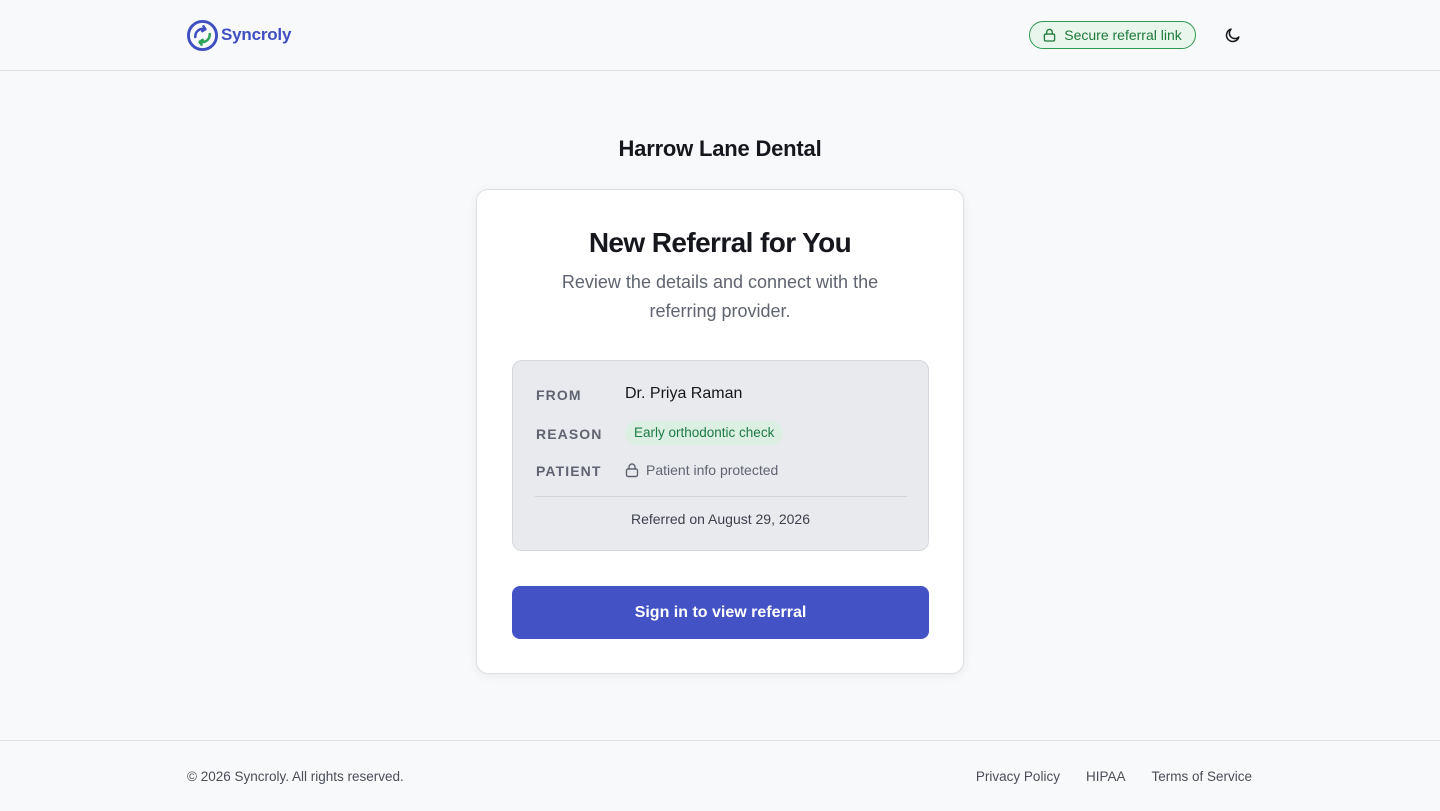  I want to click on from-label: FROM, so click(559, 395).